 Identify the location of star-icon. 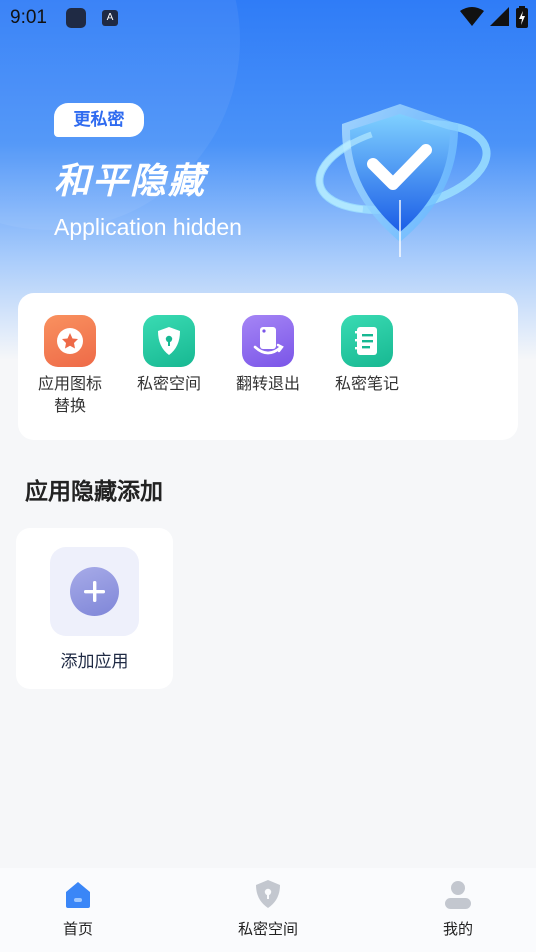
(70, 341).